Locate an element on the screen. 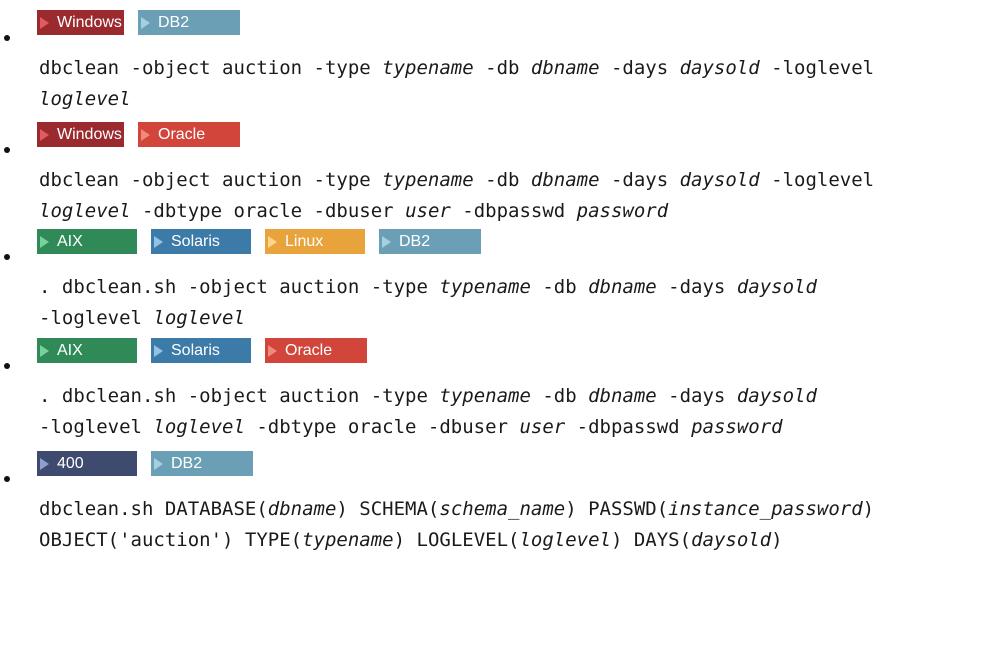 Image resolution: width=989 pixels, height=656 pixels. command-parameter: schema_name is located at coordinates (502, 509).